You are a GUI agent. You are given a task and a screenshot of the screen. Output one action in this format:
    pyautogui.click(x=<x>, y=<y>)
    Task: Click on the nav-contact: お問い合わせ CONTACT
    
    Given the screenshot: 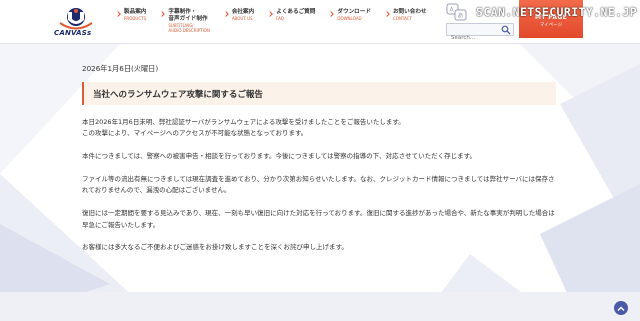 What is the action you would take?
    pyautogui.click(x=406, y=21)
    